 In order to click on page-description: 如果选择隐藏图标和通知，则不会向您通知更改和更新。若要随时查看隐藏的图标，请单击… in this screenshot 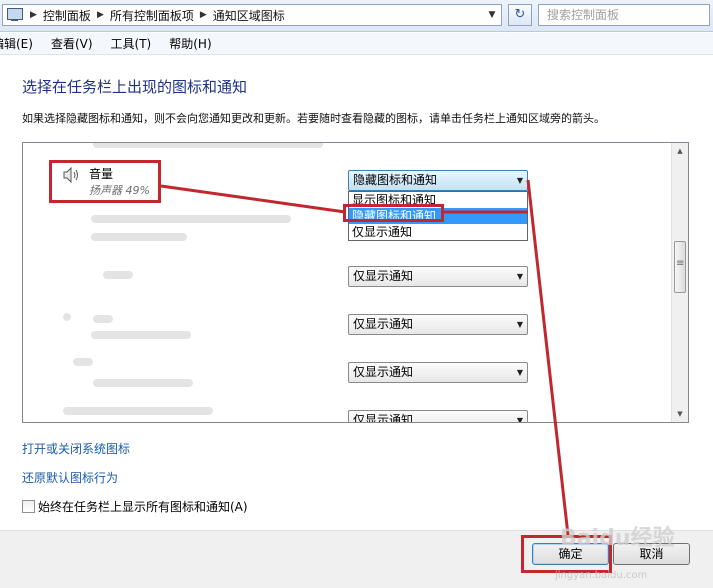, I will do `click(313, 118)`.